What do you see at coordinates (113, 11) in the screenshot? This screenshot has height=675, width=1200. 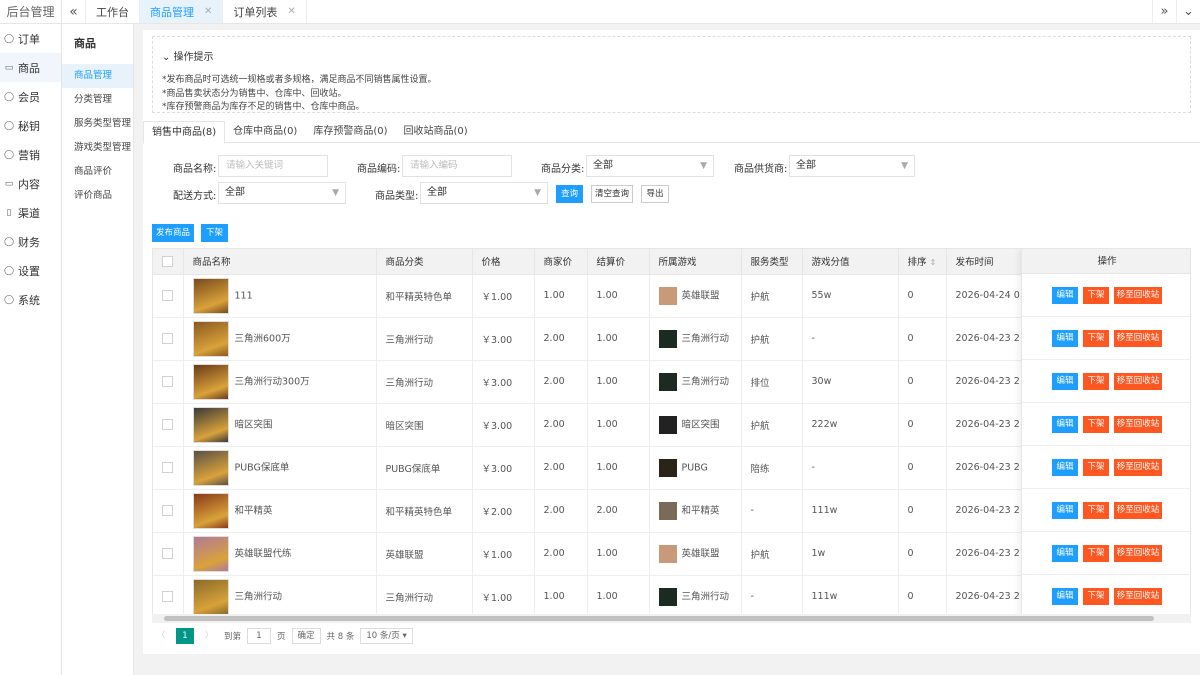 I see `tab-workbench: 工作台` at bounding box center [113, 11].